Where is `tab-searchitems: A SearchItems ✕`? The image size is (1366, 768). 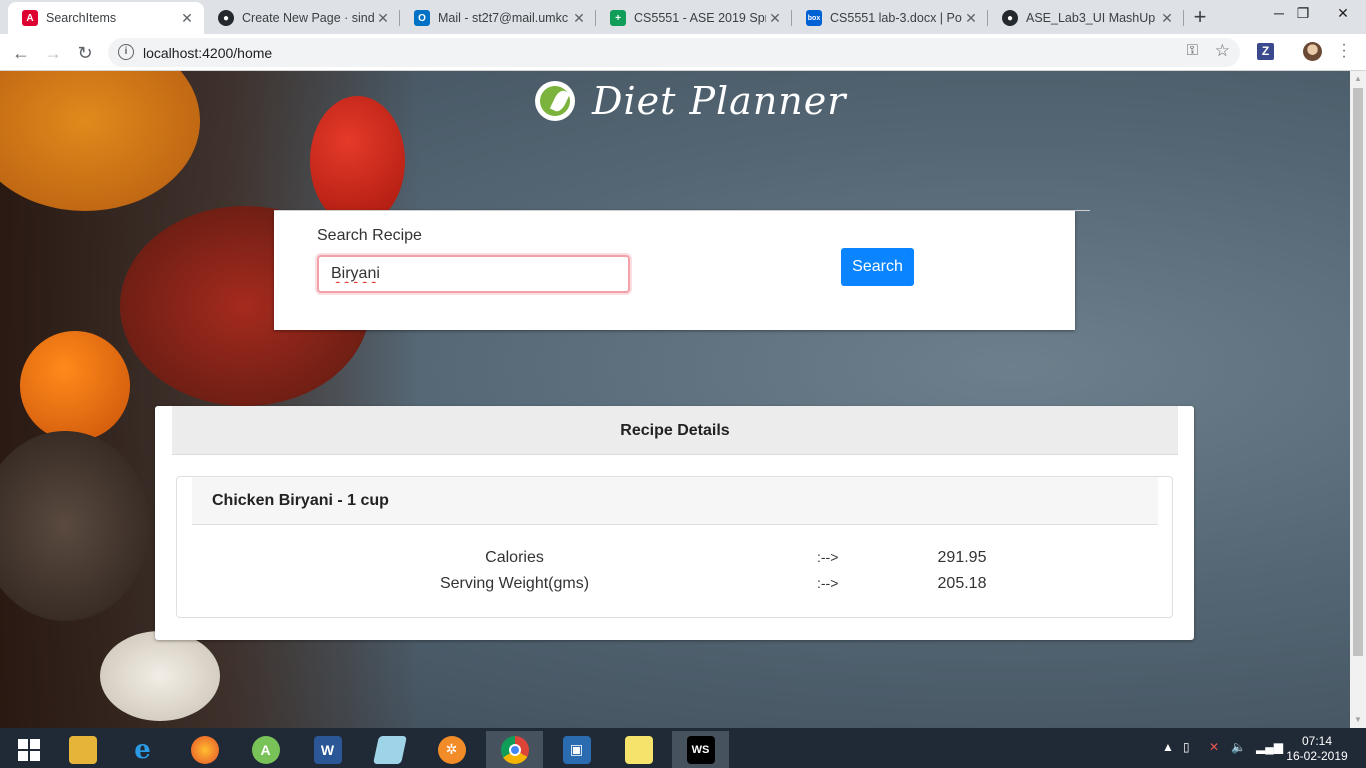
tab-searchitems: A SearchItems ✕ is located at coordinates (106, 18).